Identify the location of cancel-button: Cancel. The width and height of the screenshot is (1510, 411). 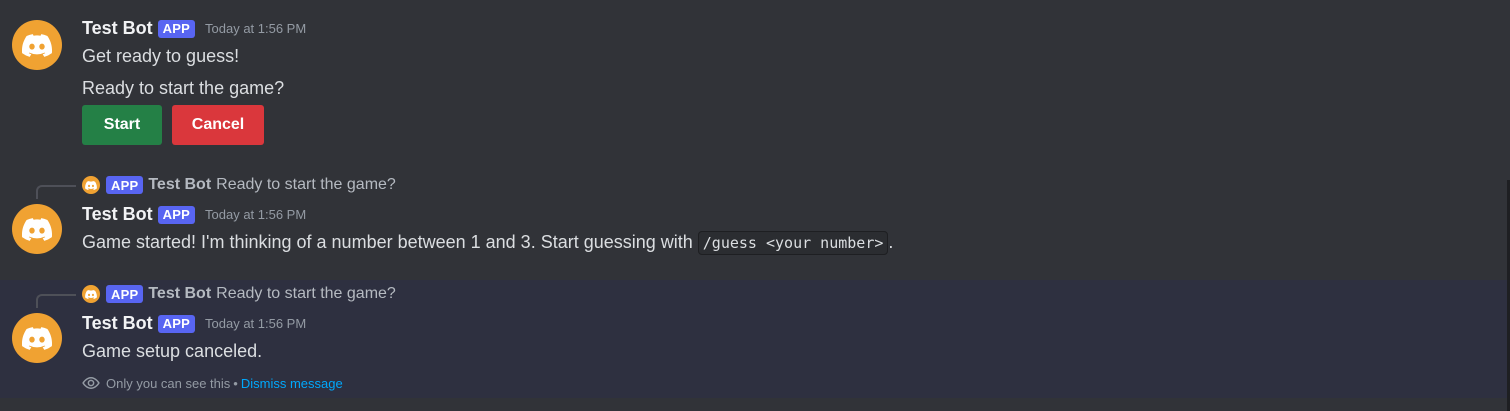
(218, 125).